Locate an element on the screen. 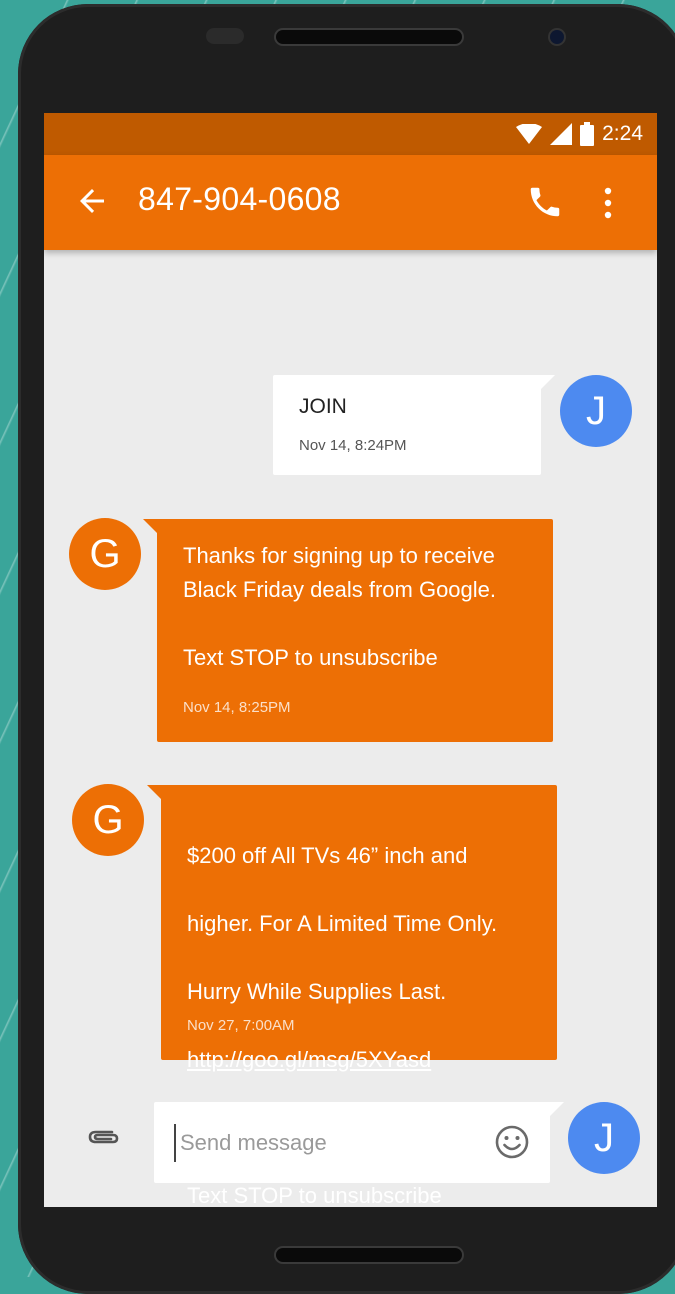  status-icons: 2:24 is located at coordinates (579, 134).